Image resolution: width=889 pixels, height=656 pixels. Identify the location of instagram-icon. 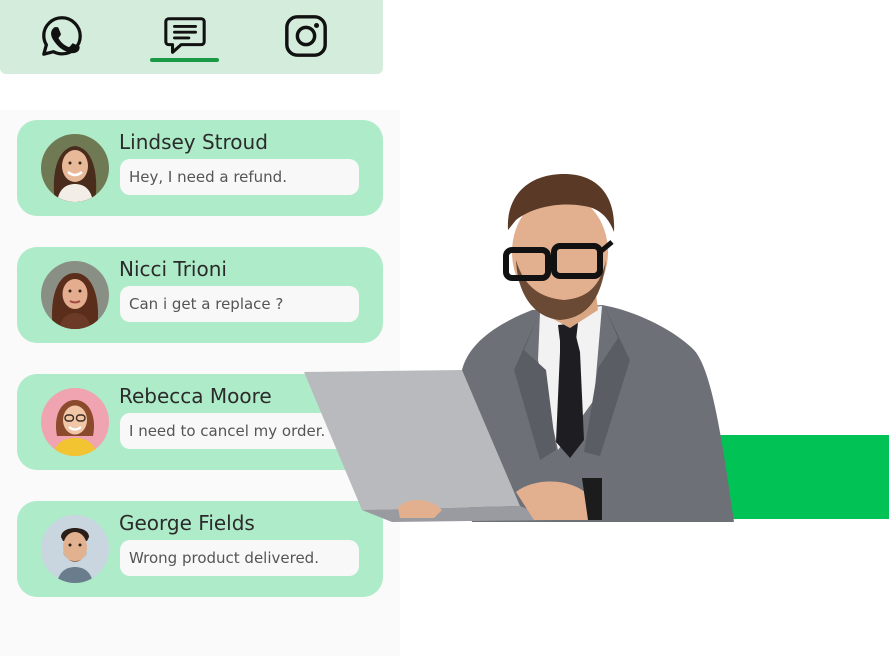
(306, 36).